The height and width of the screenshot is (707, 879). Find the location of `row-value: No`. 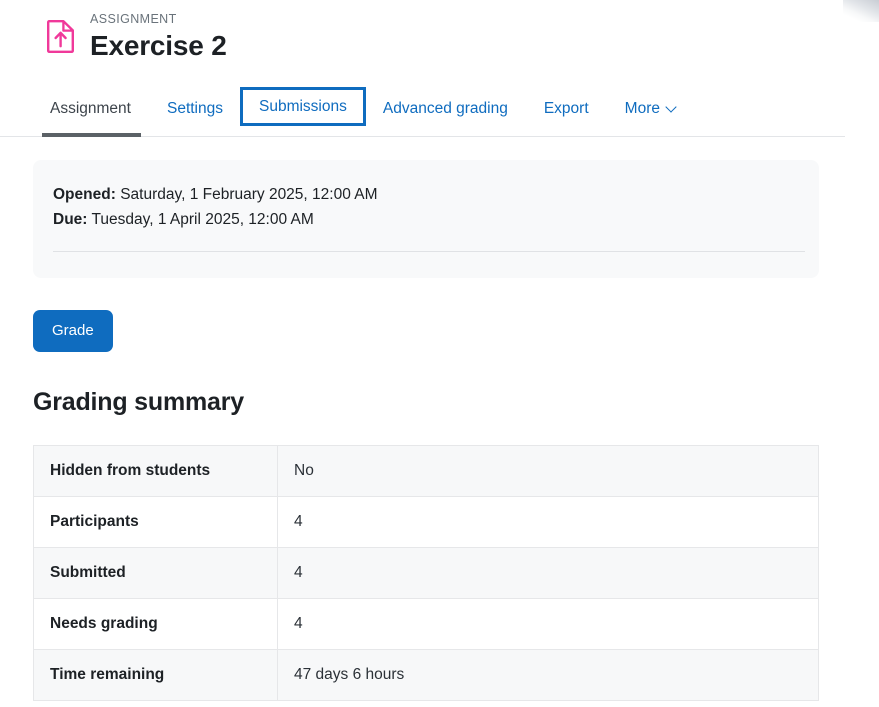

row-value: No is located at coordinates (548, 471).